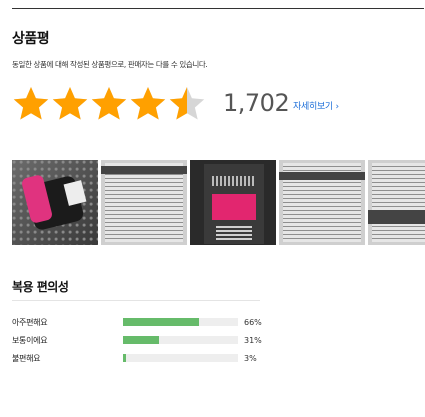 The image size is (425, 417). Describe the element at coordinates (26, 358) in the screenshot. I see `ease-row-label: 불편해요` at that location.